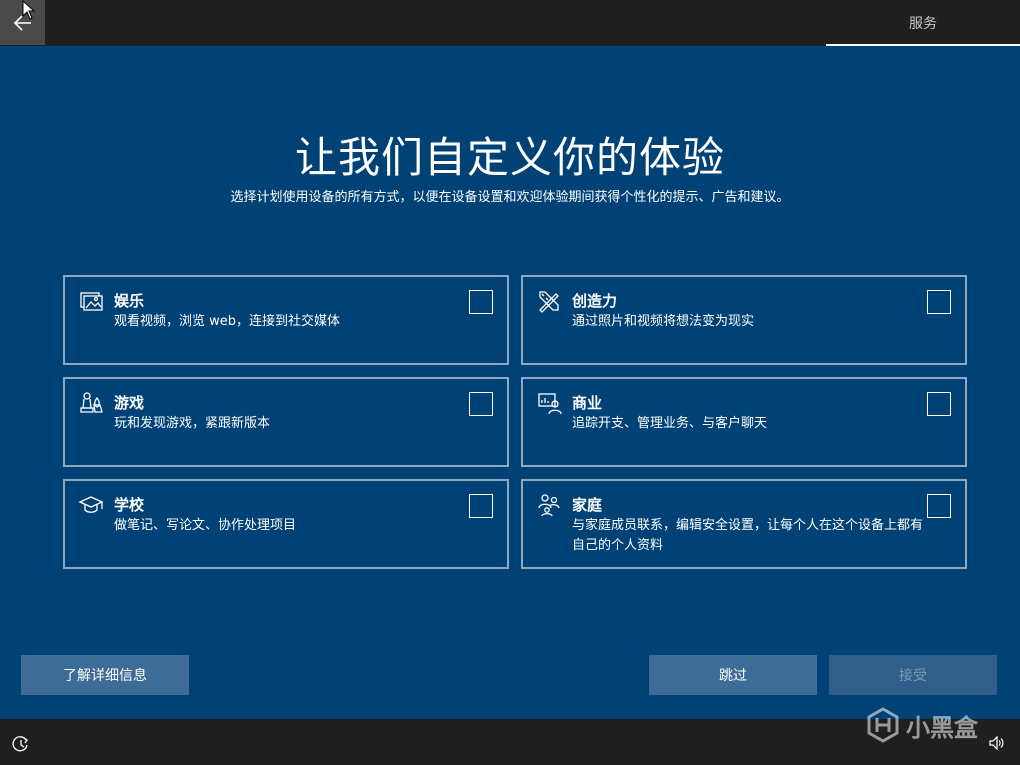  Describe the element at coordinates (205, 525) in the screenshot. I see `option-description: 做笔记、写论文、协作处理项目` at that location.